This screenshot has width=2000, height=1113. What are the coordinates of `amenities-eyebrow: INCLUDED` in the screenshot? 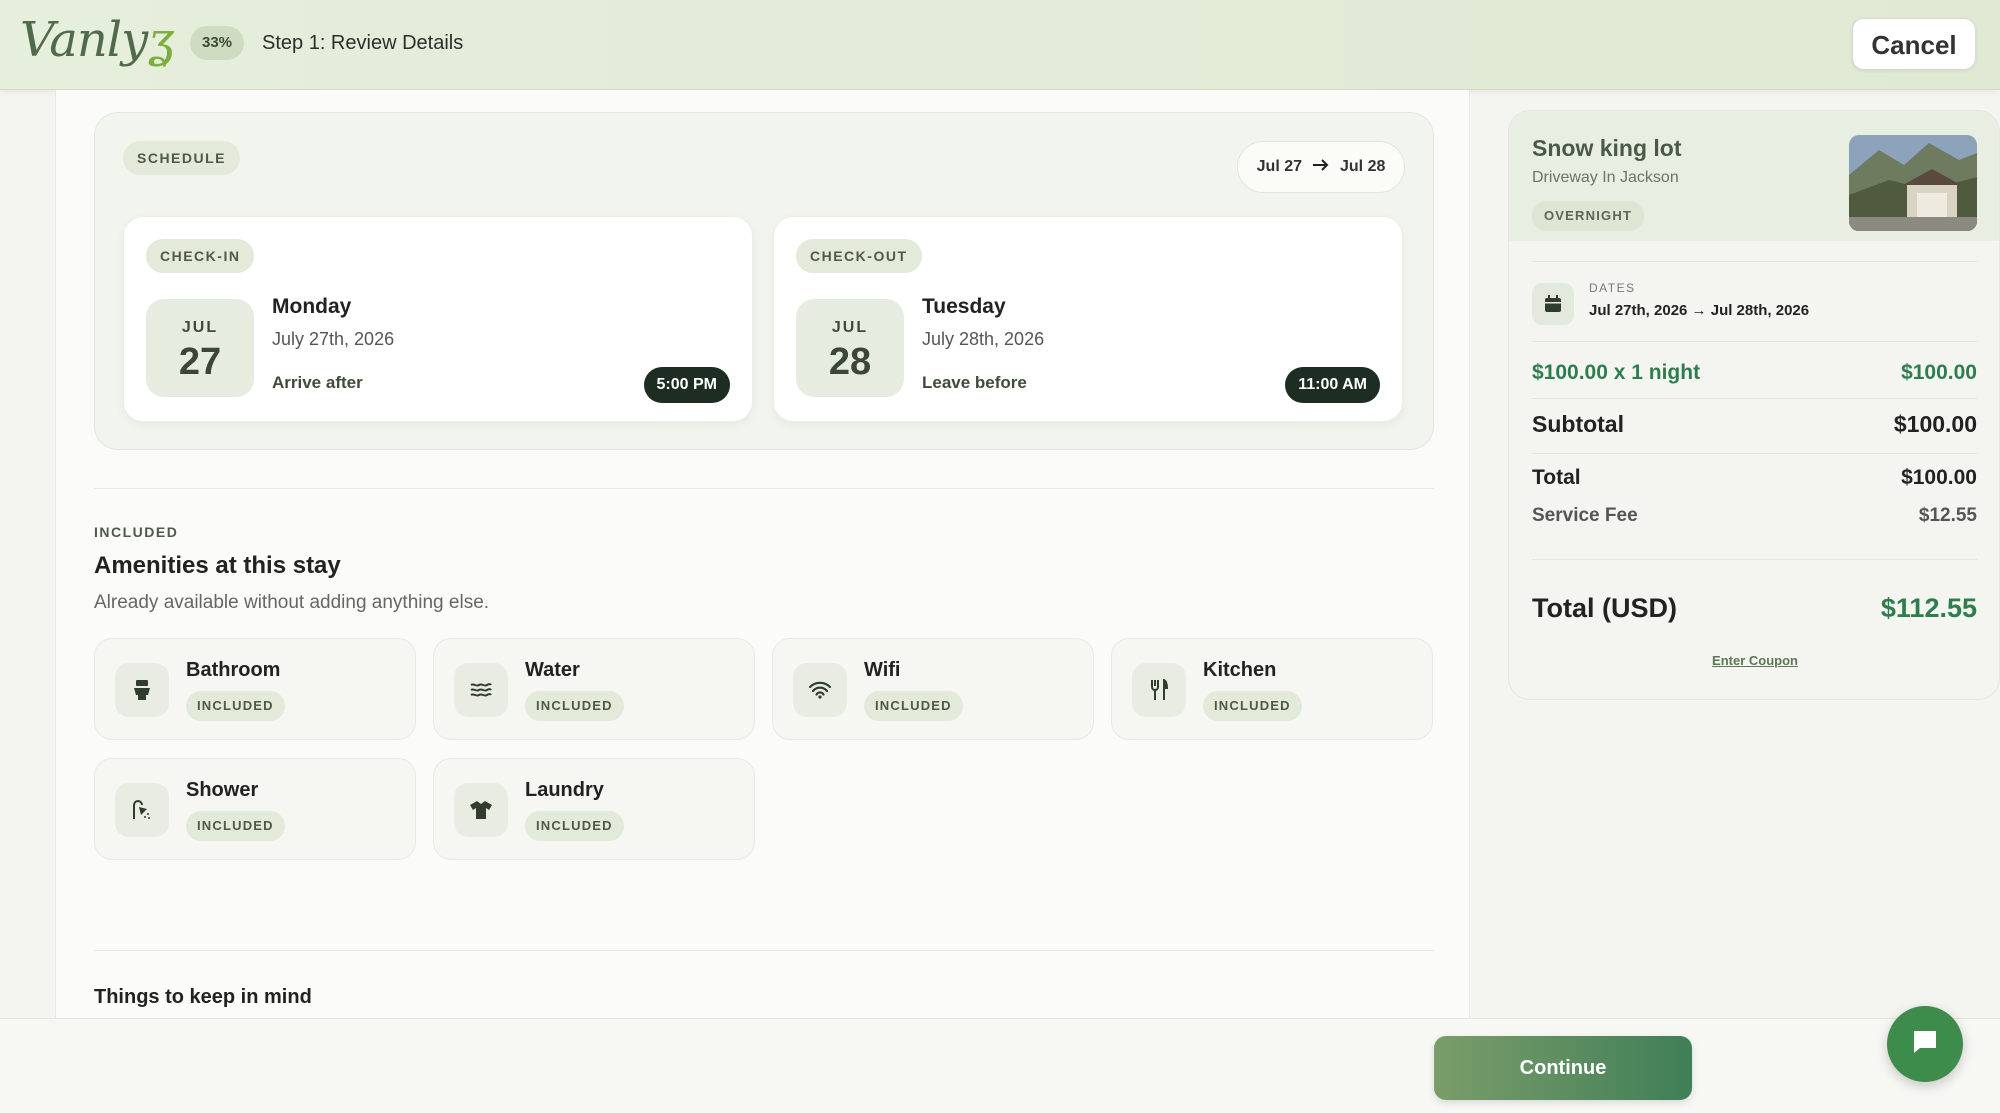 It's located at (136, 532).